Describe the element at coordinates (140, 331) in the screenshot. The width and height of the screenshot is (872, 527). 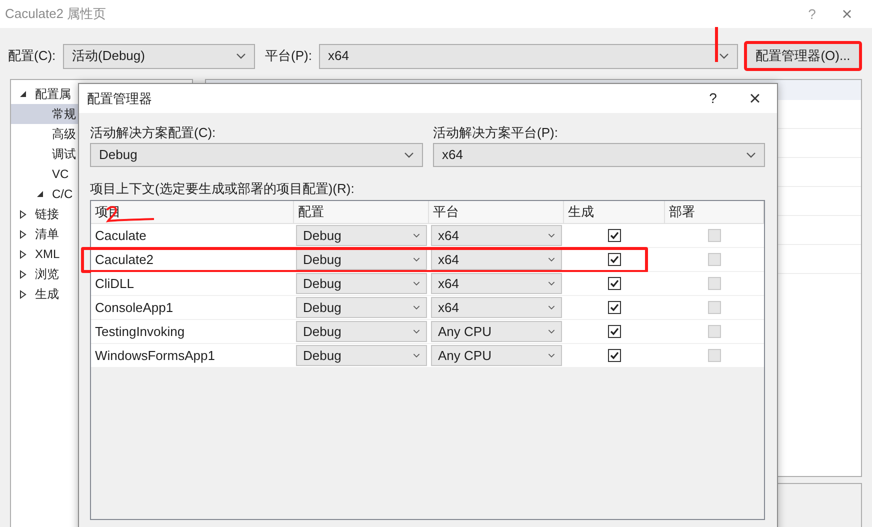
I see `table-cell-text: TestingInvoking` at that location.